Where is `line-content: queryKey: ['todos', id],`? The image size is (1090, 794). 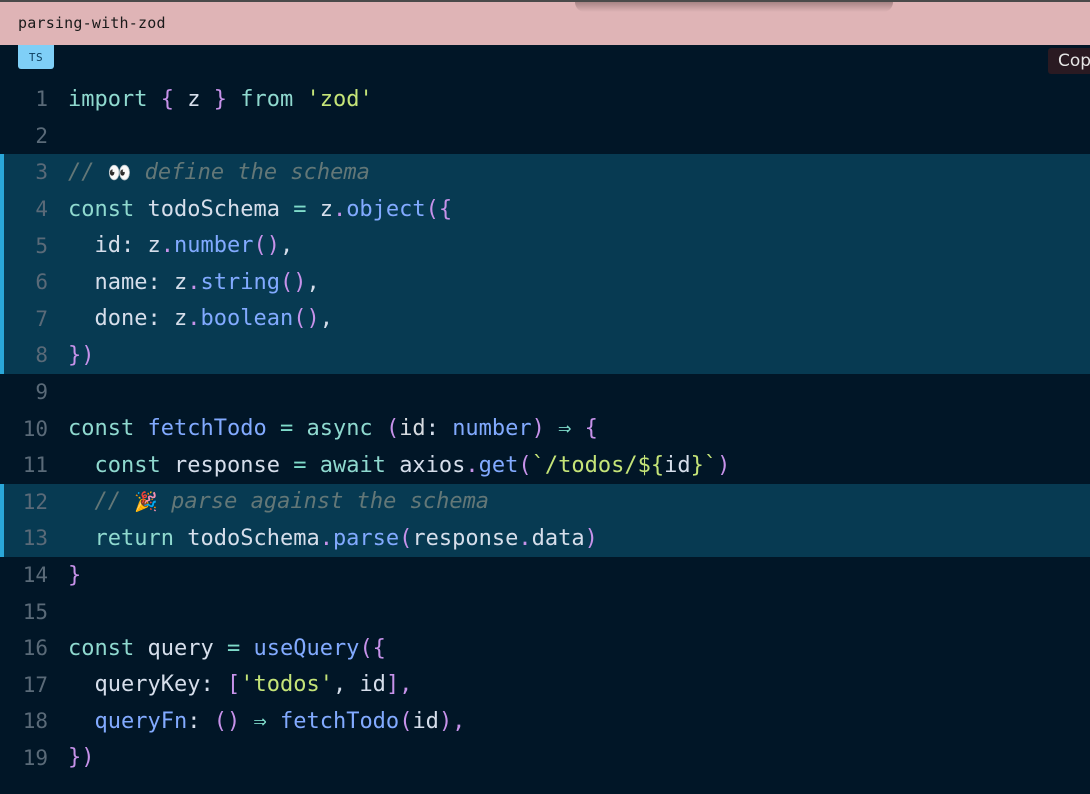 line-content: queryKey: ['todos', id], is located at coordinates (253, 685).